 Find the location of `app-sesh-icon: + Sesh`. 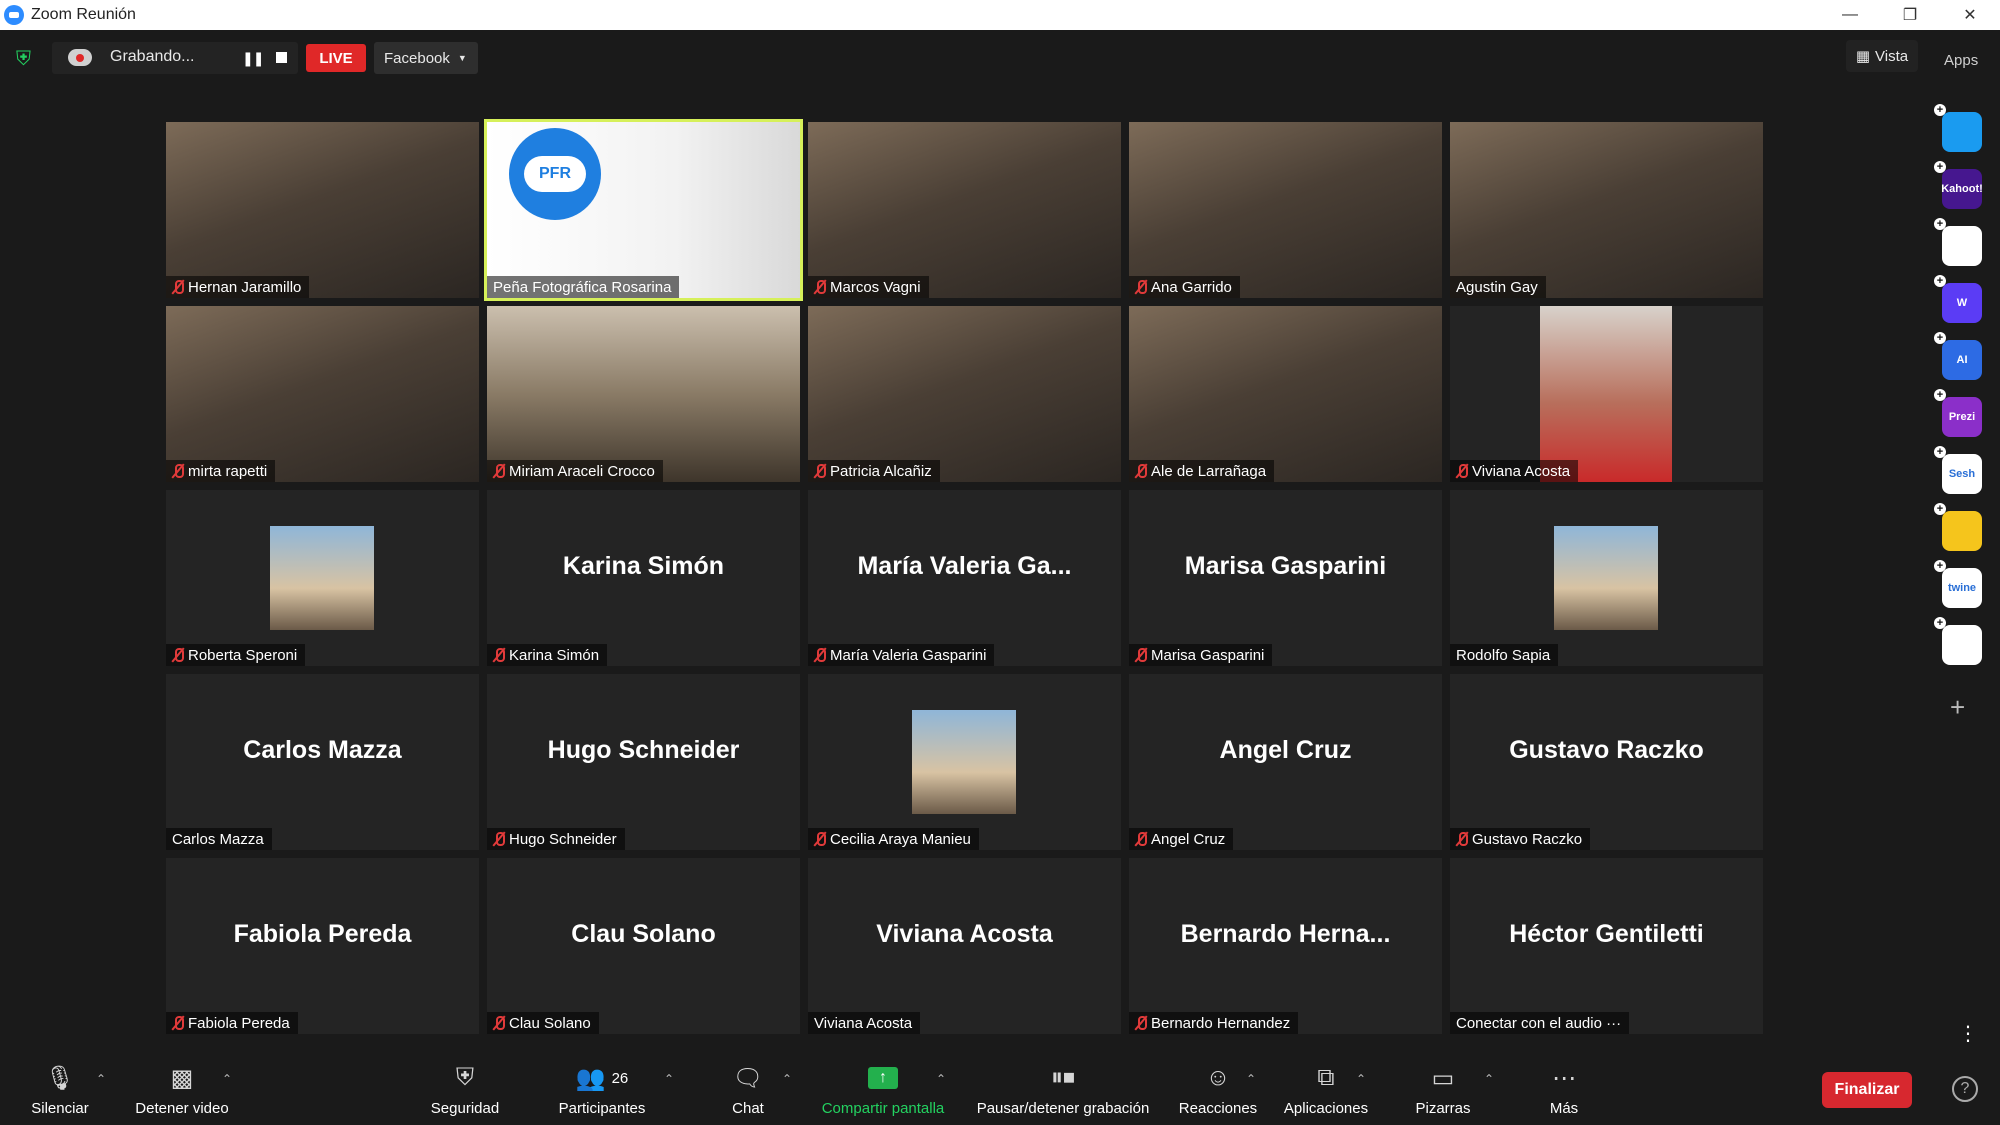

app-sesh-icon: + Sesh is located at coordinates (1958, 470).